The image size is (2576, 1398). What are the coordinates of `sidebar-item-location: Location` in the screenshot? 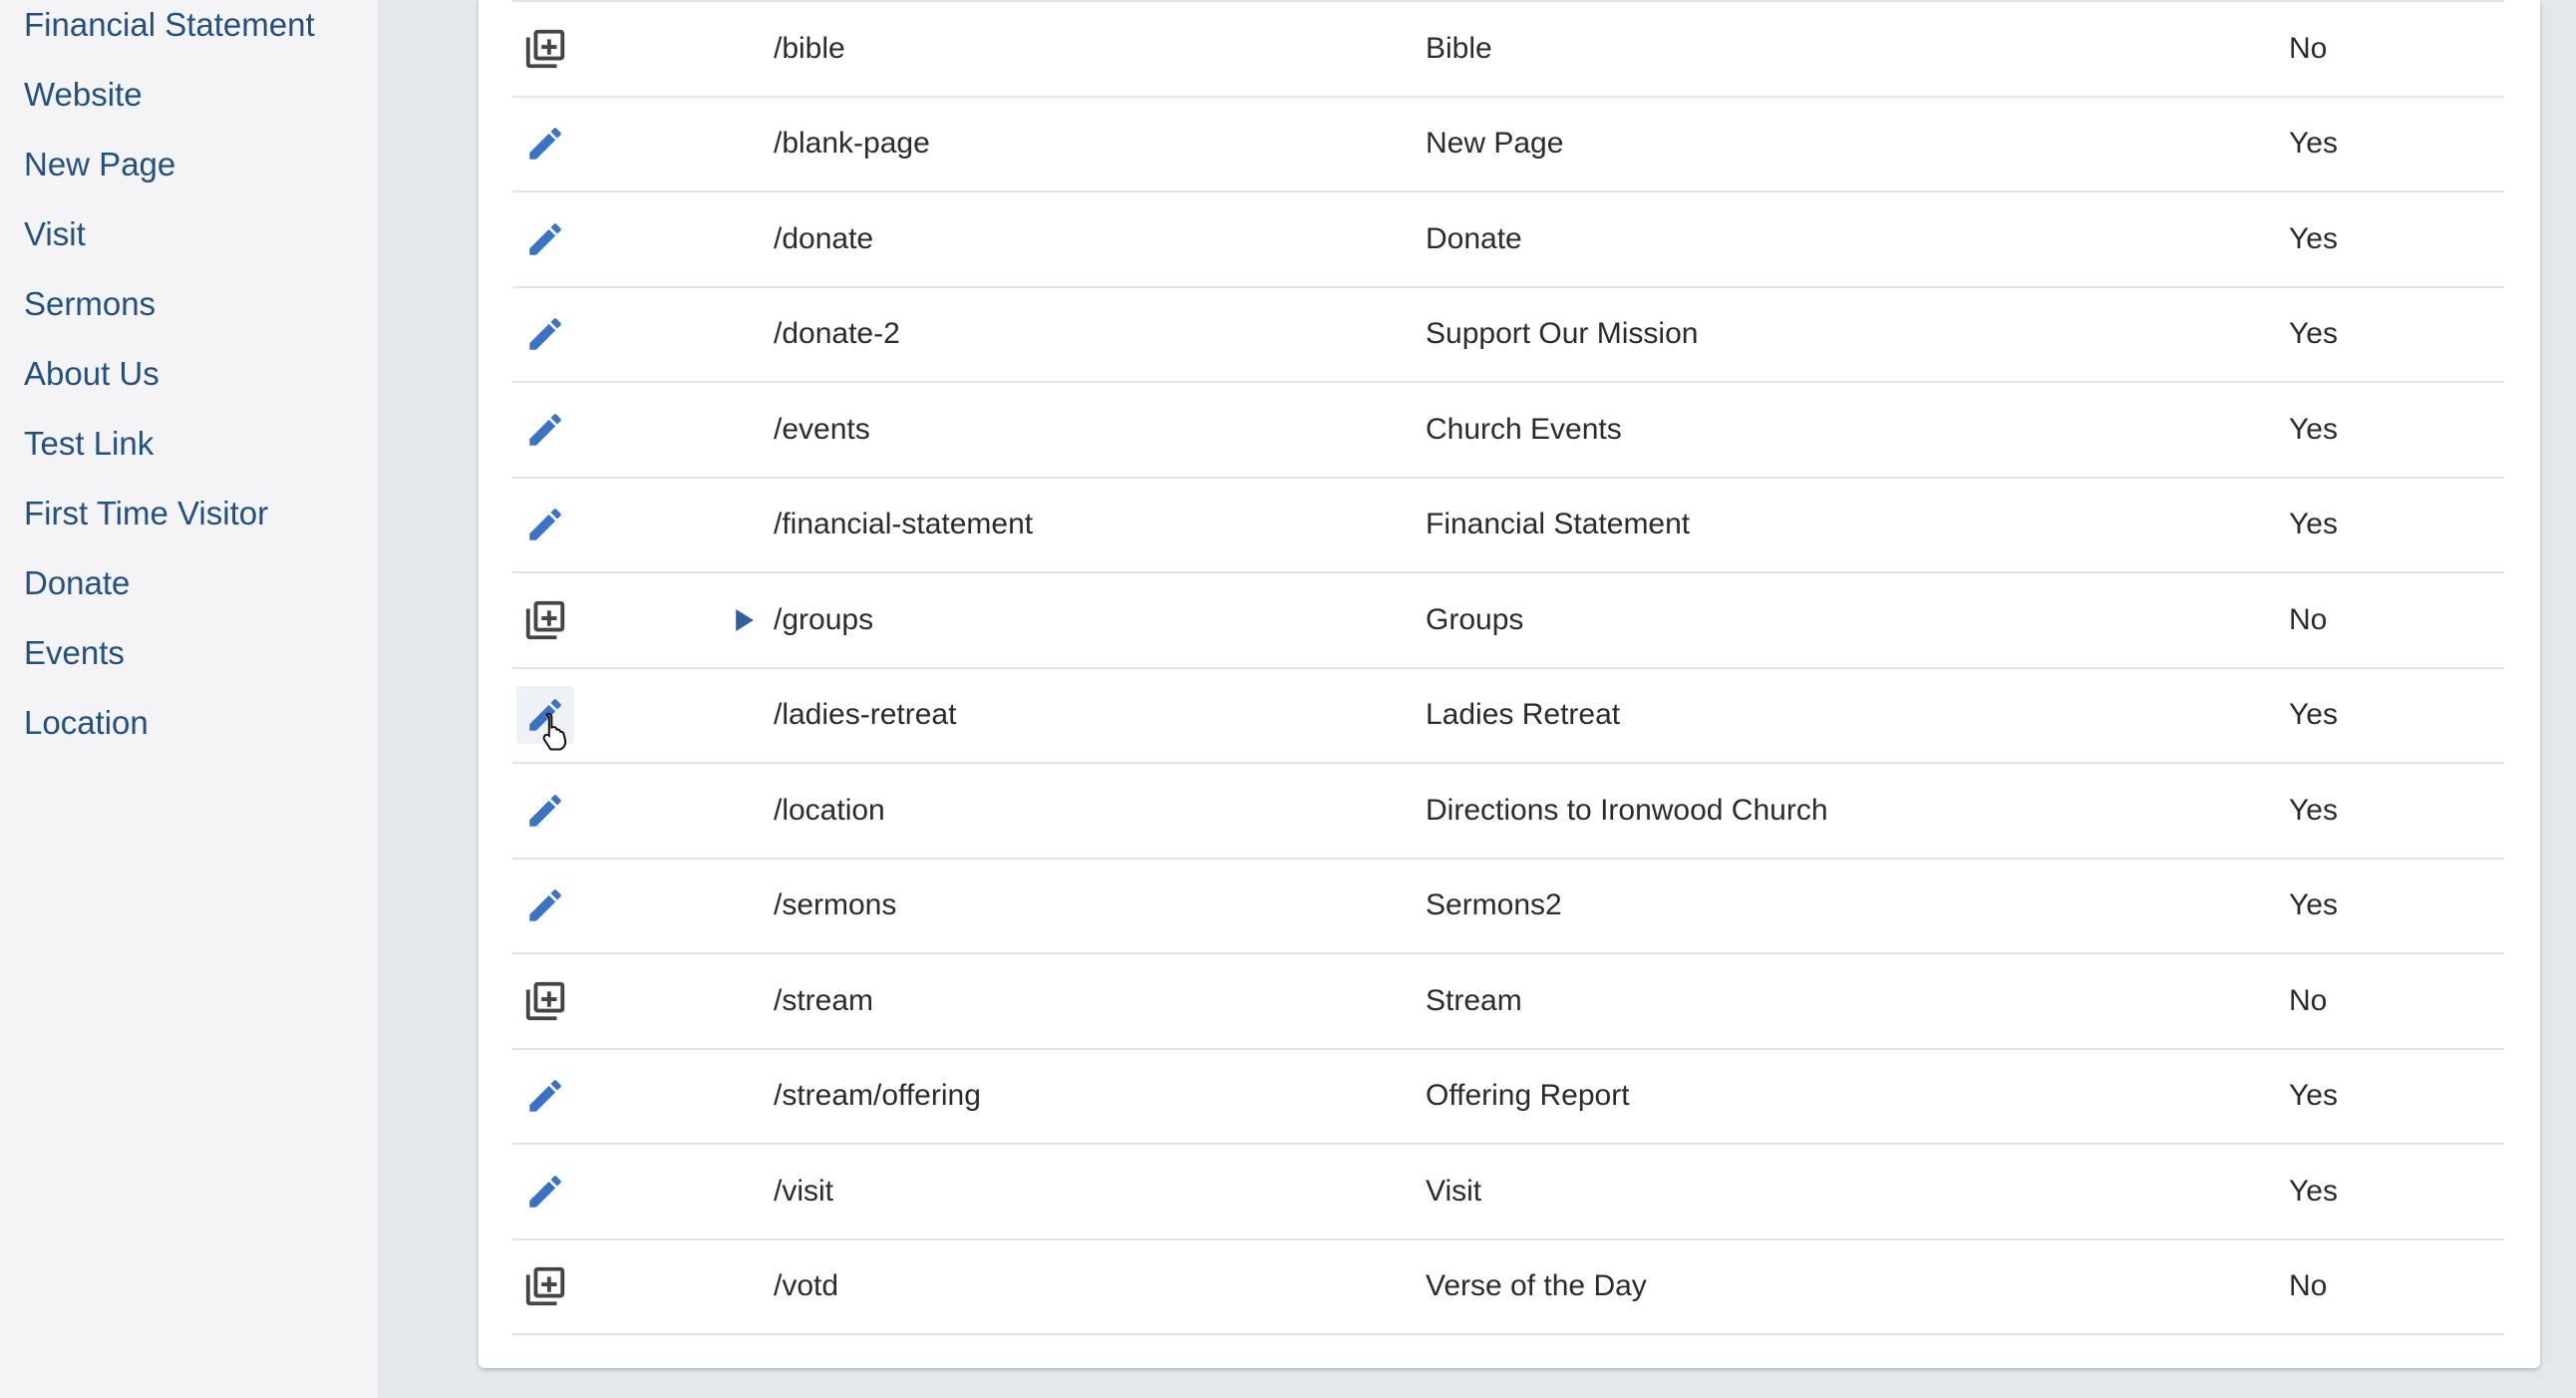 It's located at (189, 733).